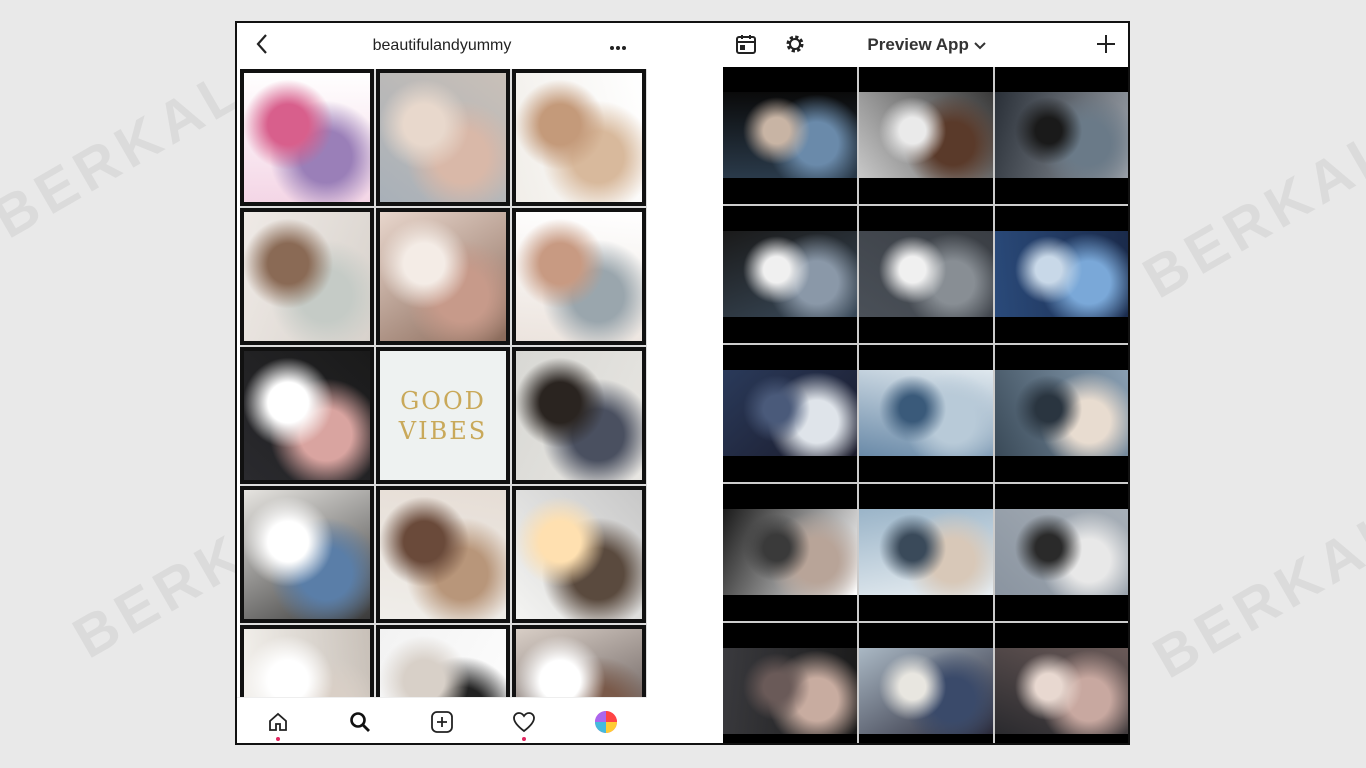 This screenshot has height=768, width=1366. I want to click on post-text: GOOD VIBES, so click(443, 415).